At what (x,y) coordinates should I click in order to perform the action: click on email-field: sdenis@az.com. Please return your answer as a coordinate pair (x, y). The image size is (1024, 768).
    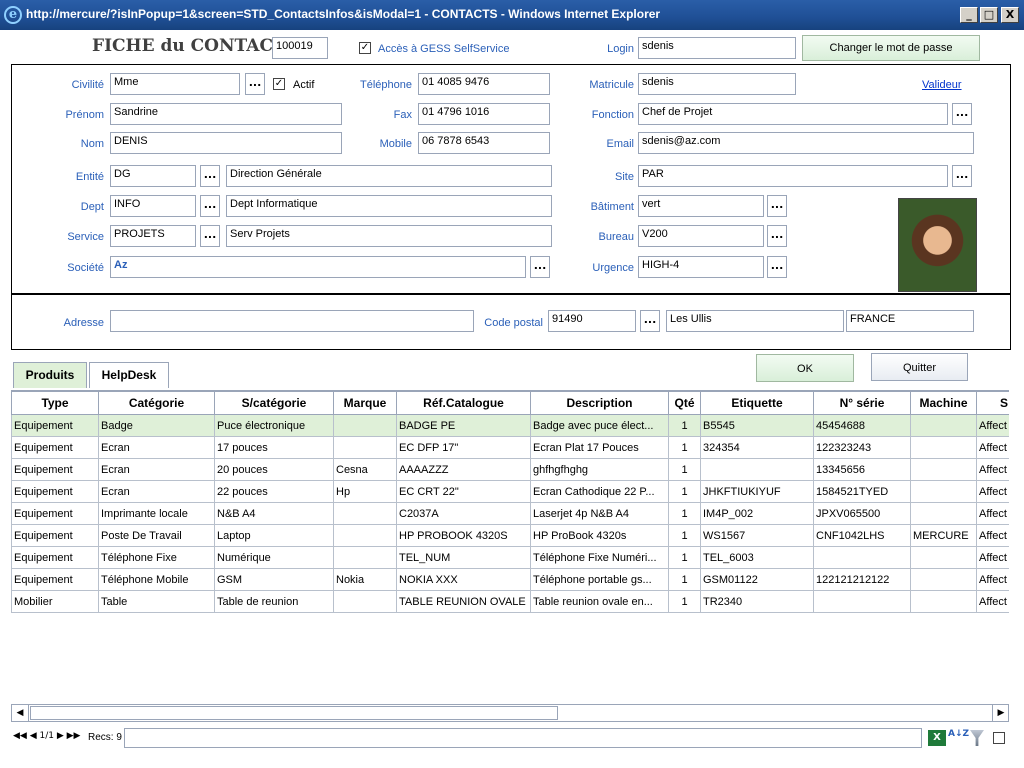
    Looking at the image, I should click on (806, 143).